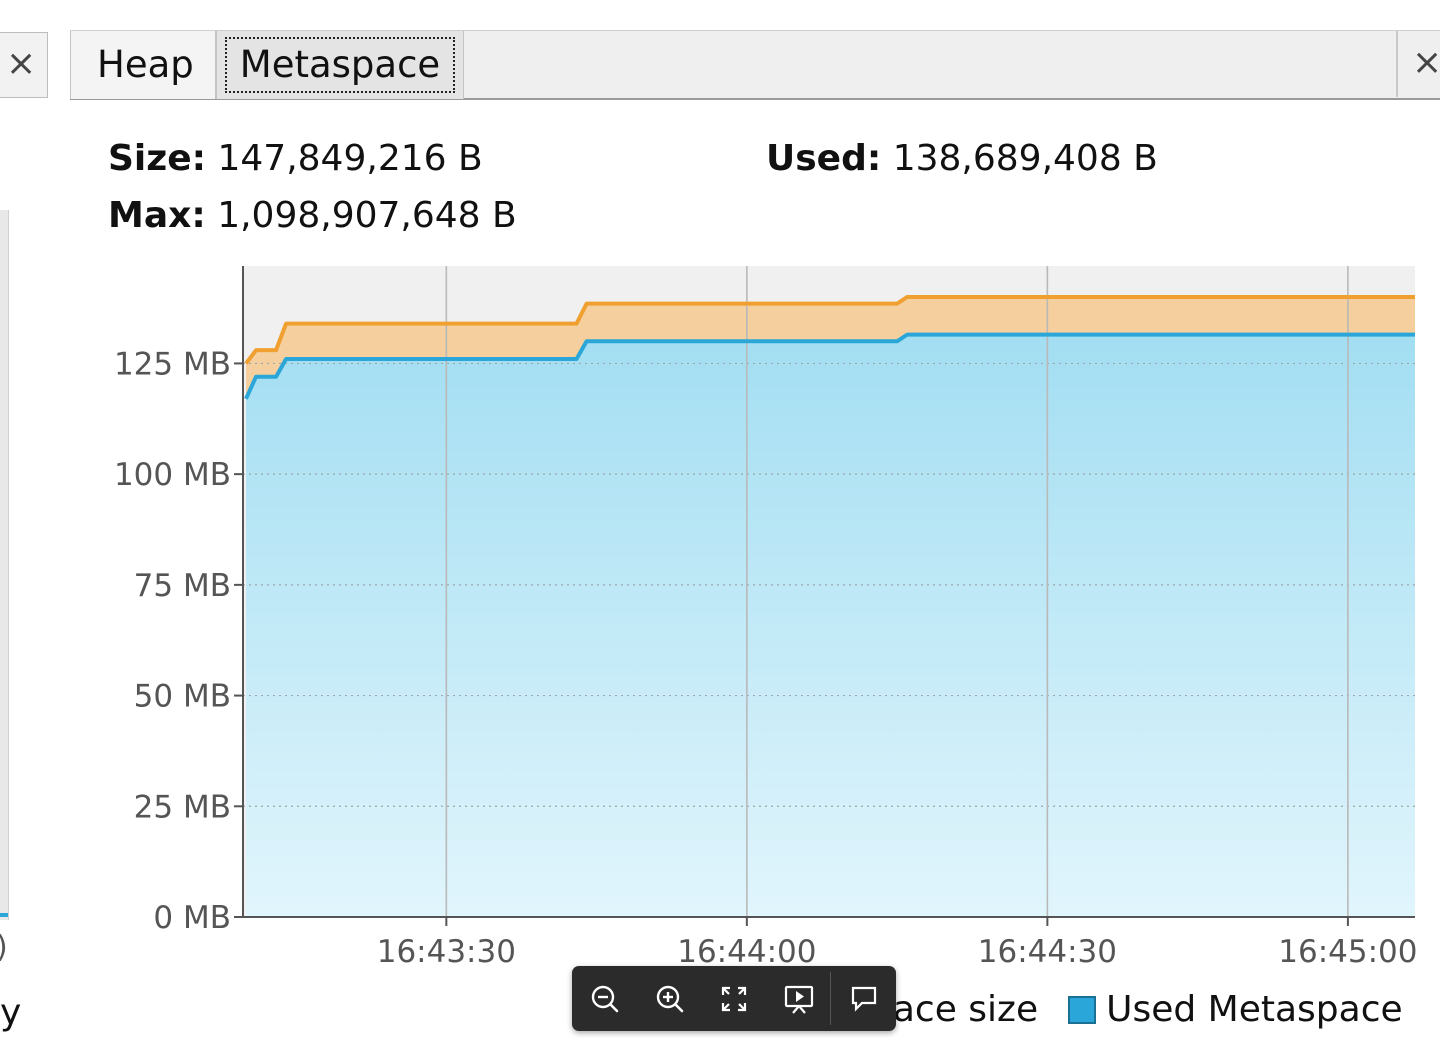 This screenshot has height=1054, width=1440. Describe the element at coordinates (1254, 1009) in the screenshot. I see `legend-used-metaspace: Used Metaspace` at that location.